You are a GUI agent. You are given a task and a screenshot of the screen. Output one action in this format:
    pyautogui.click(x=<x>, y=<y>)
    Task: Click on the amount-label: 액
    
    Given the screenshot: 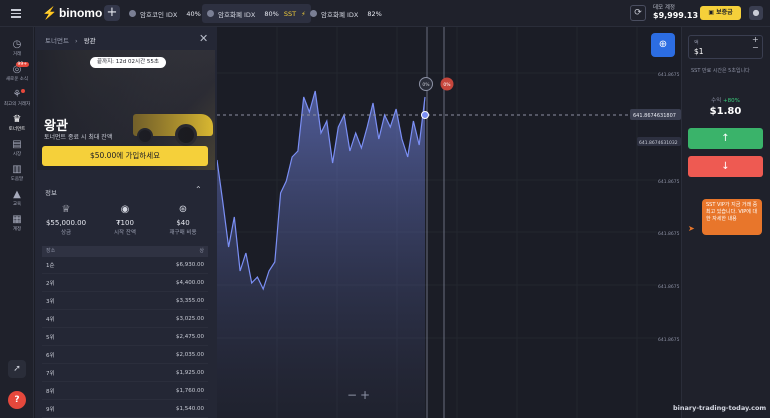 What is the action you would take?
    pyautogui.click(x=696, y=43)
    